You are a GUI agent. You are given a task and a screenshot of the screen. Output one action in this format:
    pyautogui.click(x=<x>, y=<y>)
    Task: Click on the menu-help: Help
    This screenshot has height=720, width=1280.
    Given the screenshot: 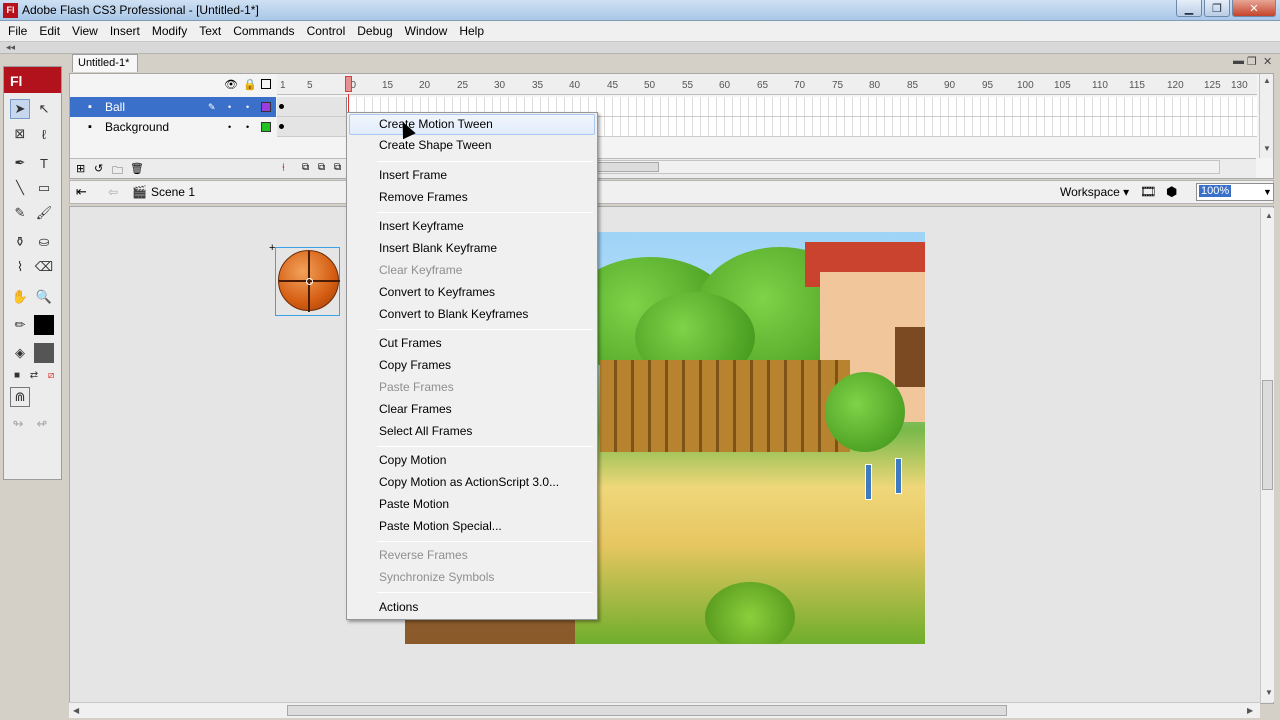 What is the action you would take?
    pyautogui.click(x=471, y=31)
    